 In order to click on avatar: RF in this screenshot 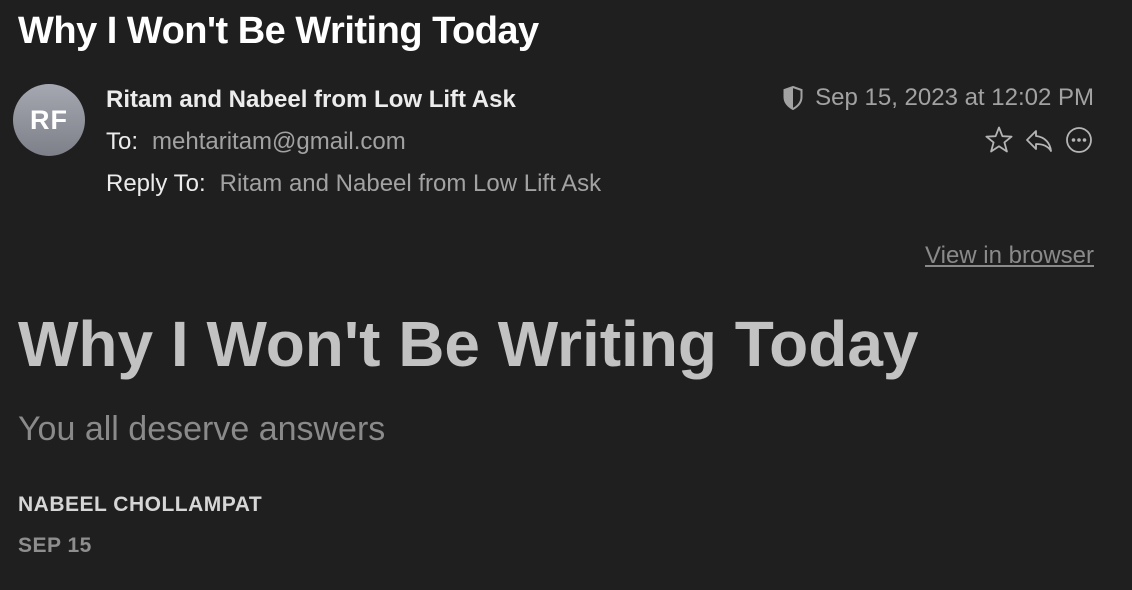, I will do `click(49, 120)`.